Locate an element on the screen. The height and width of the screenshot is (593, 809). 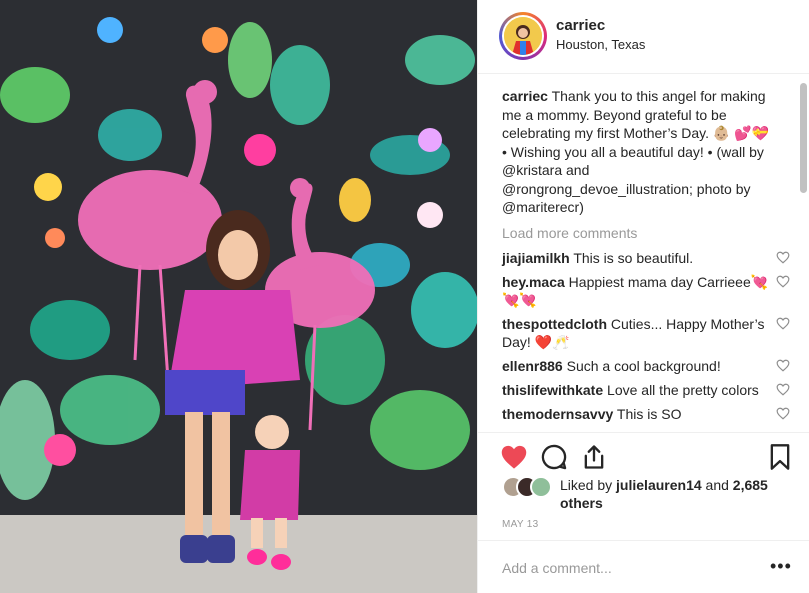
likes-summary: Liked by julielauren14 and 2,685 others is located at coordinates (652, 494).